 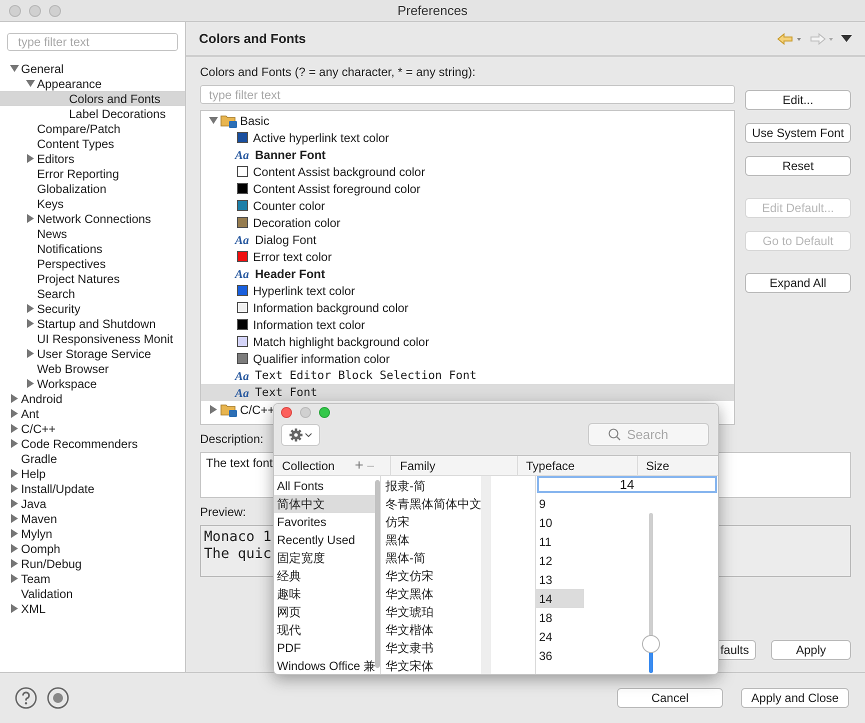 I want to click on sidebar-item: Android, so click(x=92, y=398).